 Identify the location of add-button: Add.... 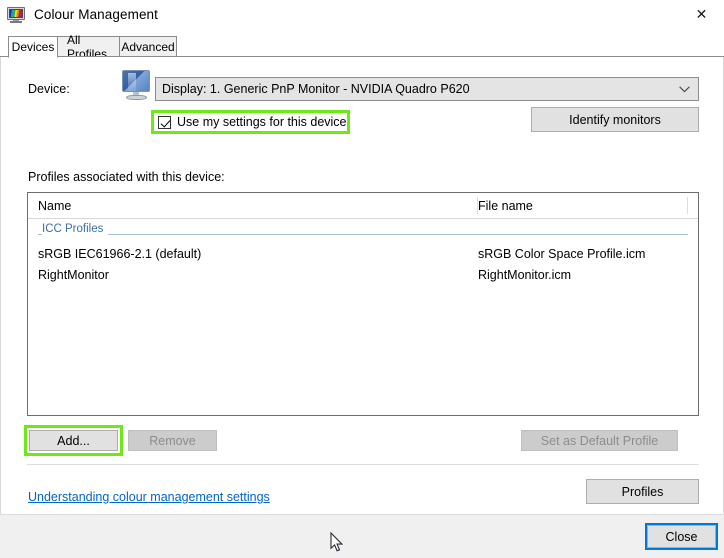
(73, 440).